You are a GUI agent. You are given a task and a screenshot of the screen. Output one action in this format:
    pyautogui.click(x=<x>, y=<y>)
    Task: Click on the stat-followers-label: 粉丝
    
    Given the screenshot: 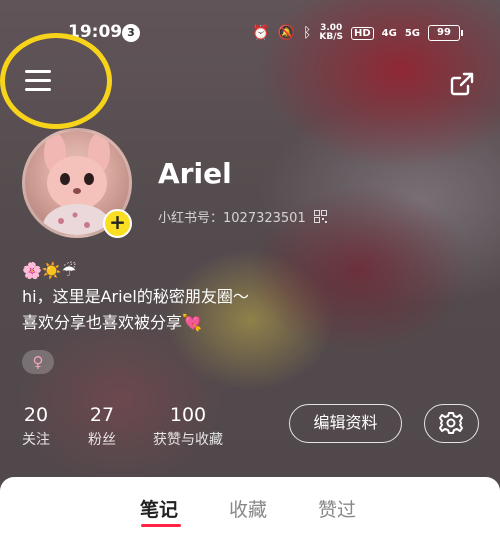 What is the action you would take?
    pyautogui.click(x=102, y=440)
    